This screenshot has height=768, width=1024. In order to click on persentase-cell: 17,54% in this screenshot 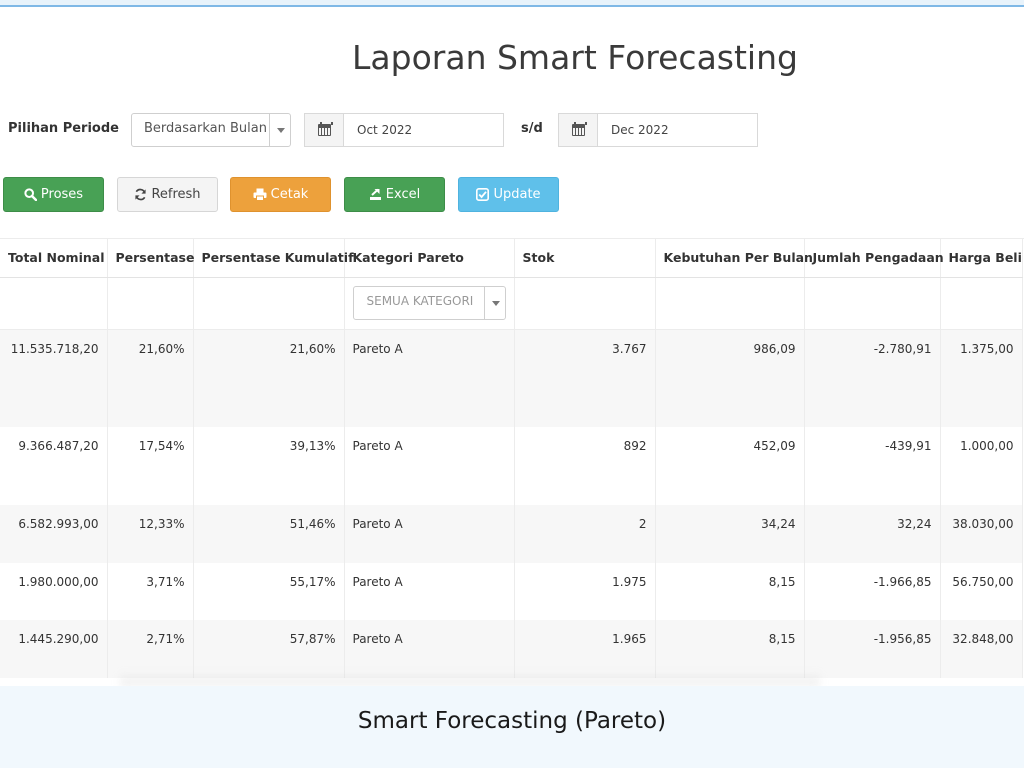, I will do `click(150, 466)`.